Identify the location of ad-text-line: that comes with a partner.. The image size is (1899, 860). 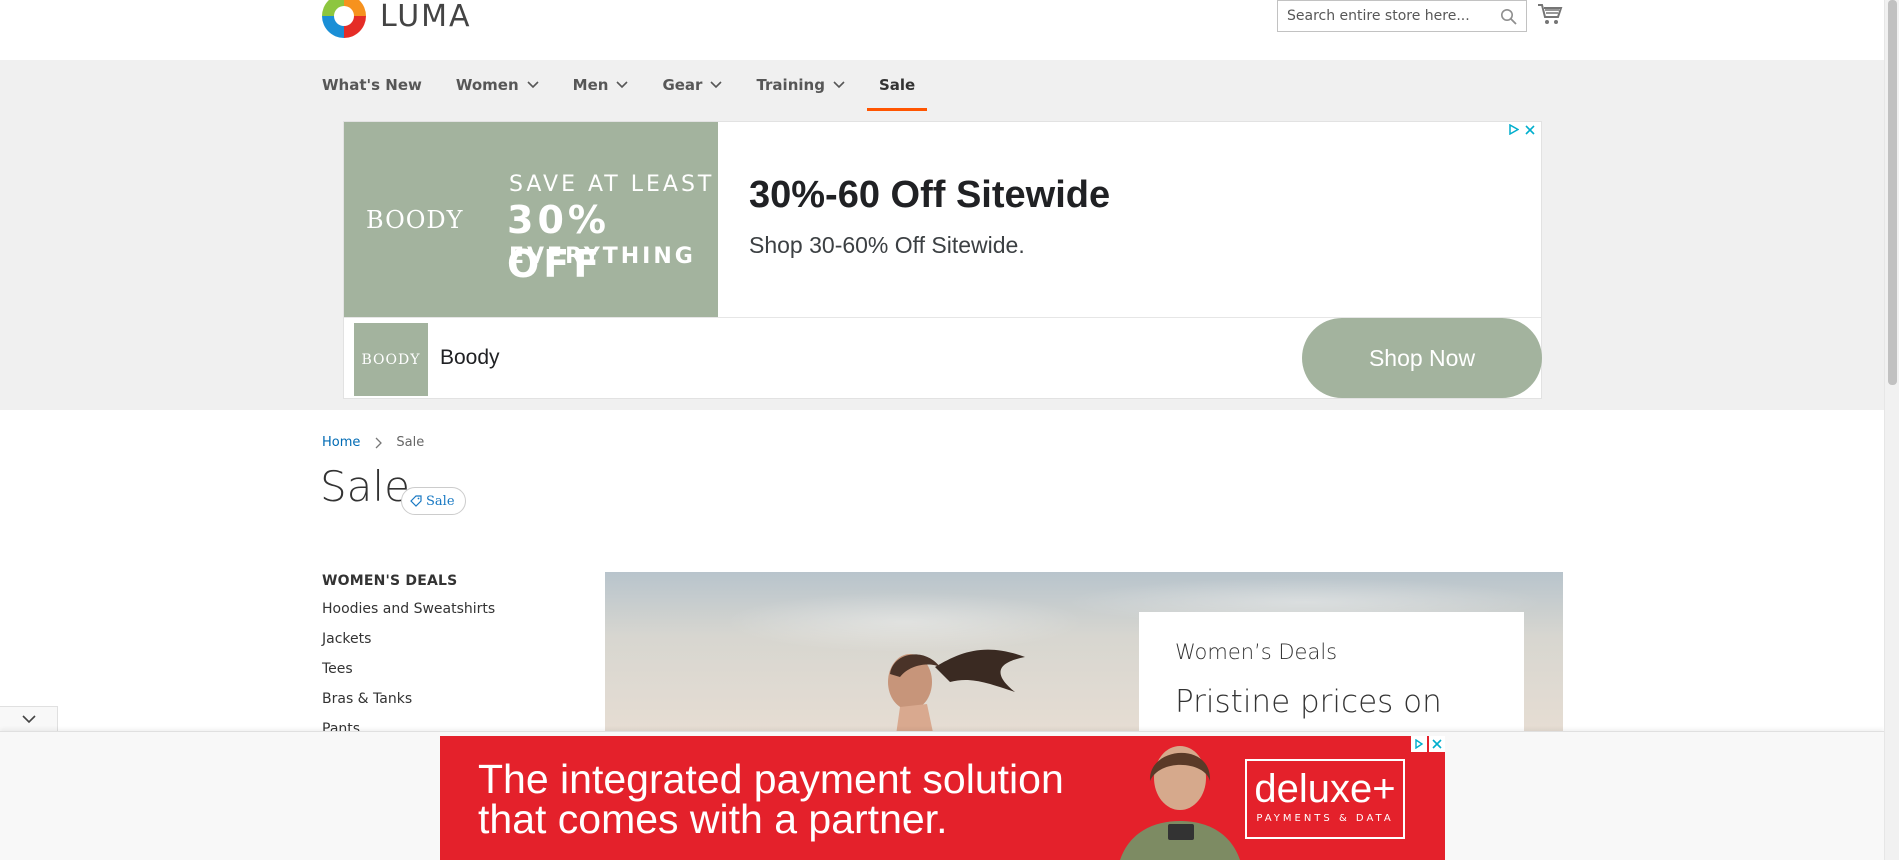
(713, 819).